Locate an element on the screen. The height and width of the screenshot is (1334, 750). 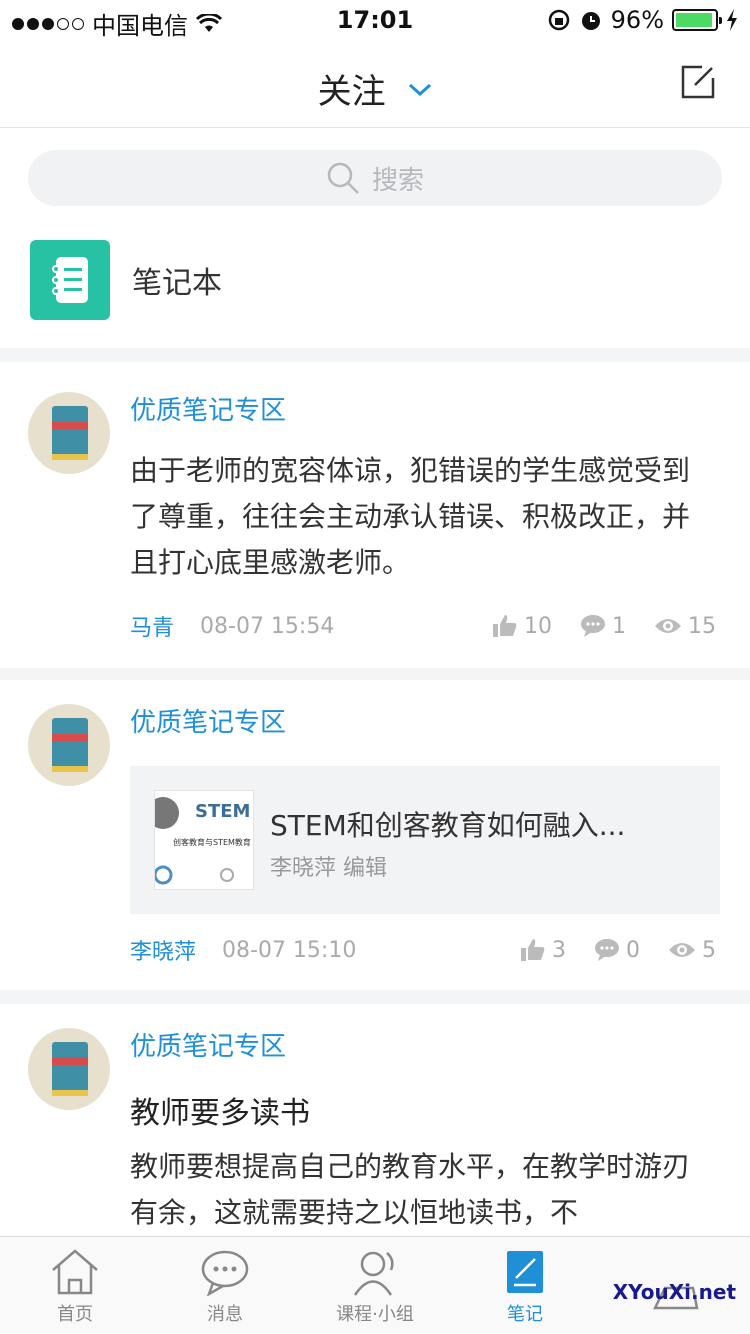
nav-bar: 关注 is located at coordinates (375, 84).